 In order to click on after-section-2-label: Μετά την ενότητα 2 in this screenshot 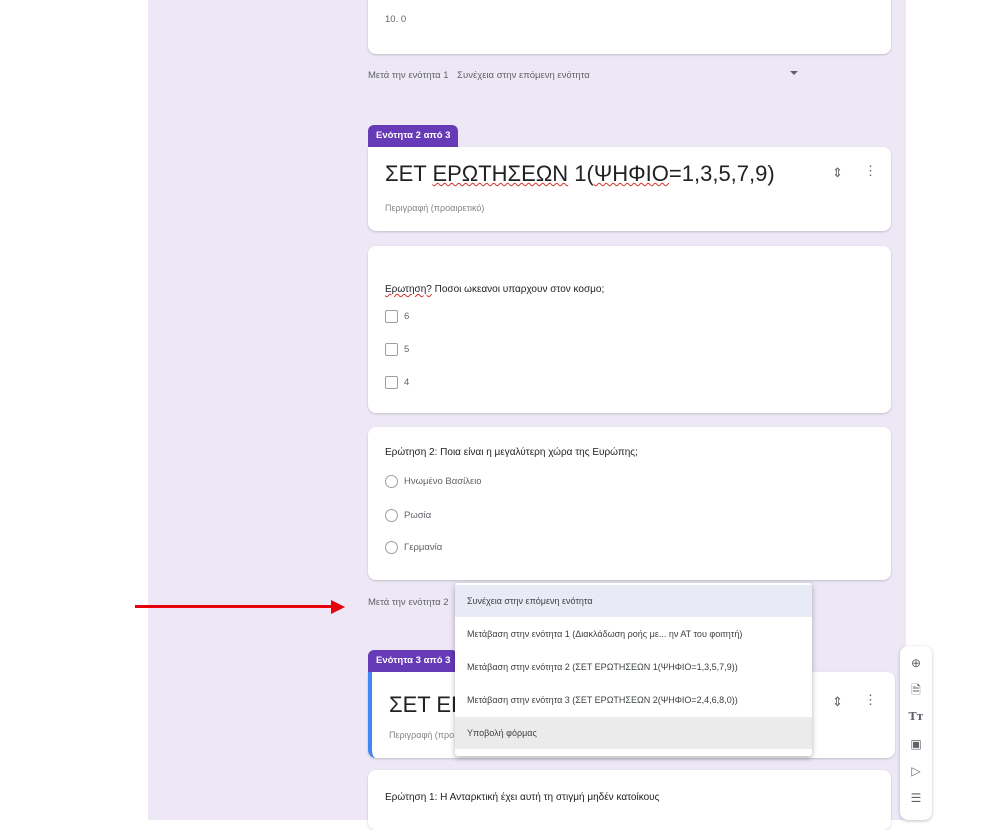, I will do `click(408, 602)`.